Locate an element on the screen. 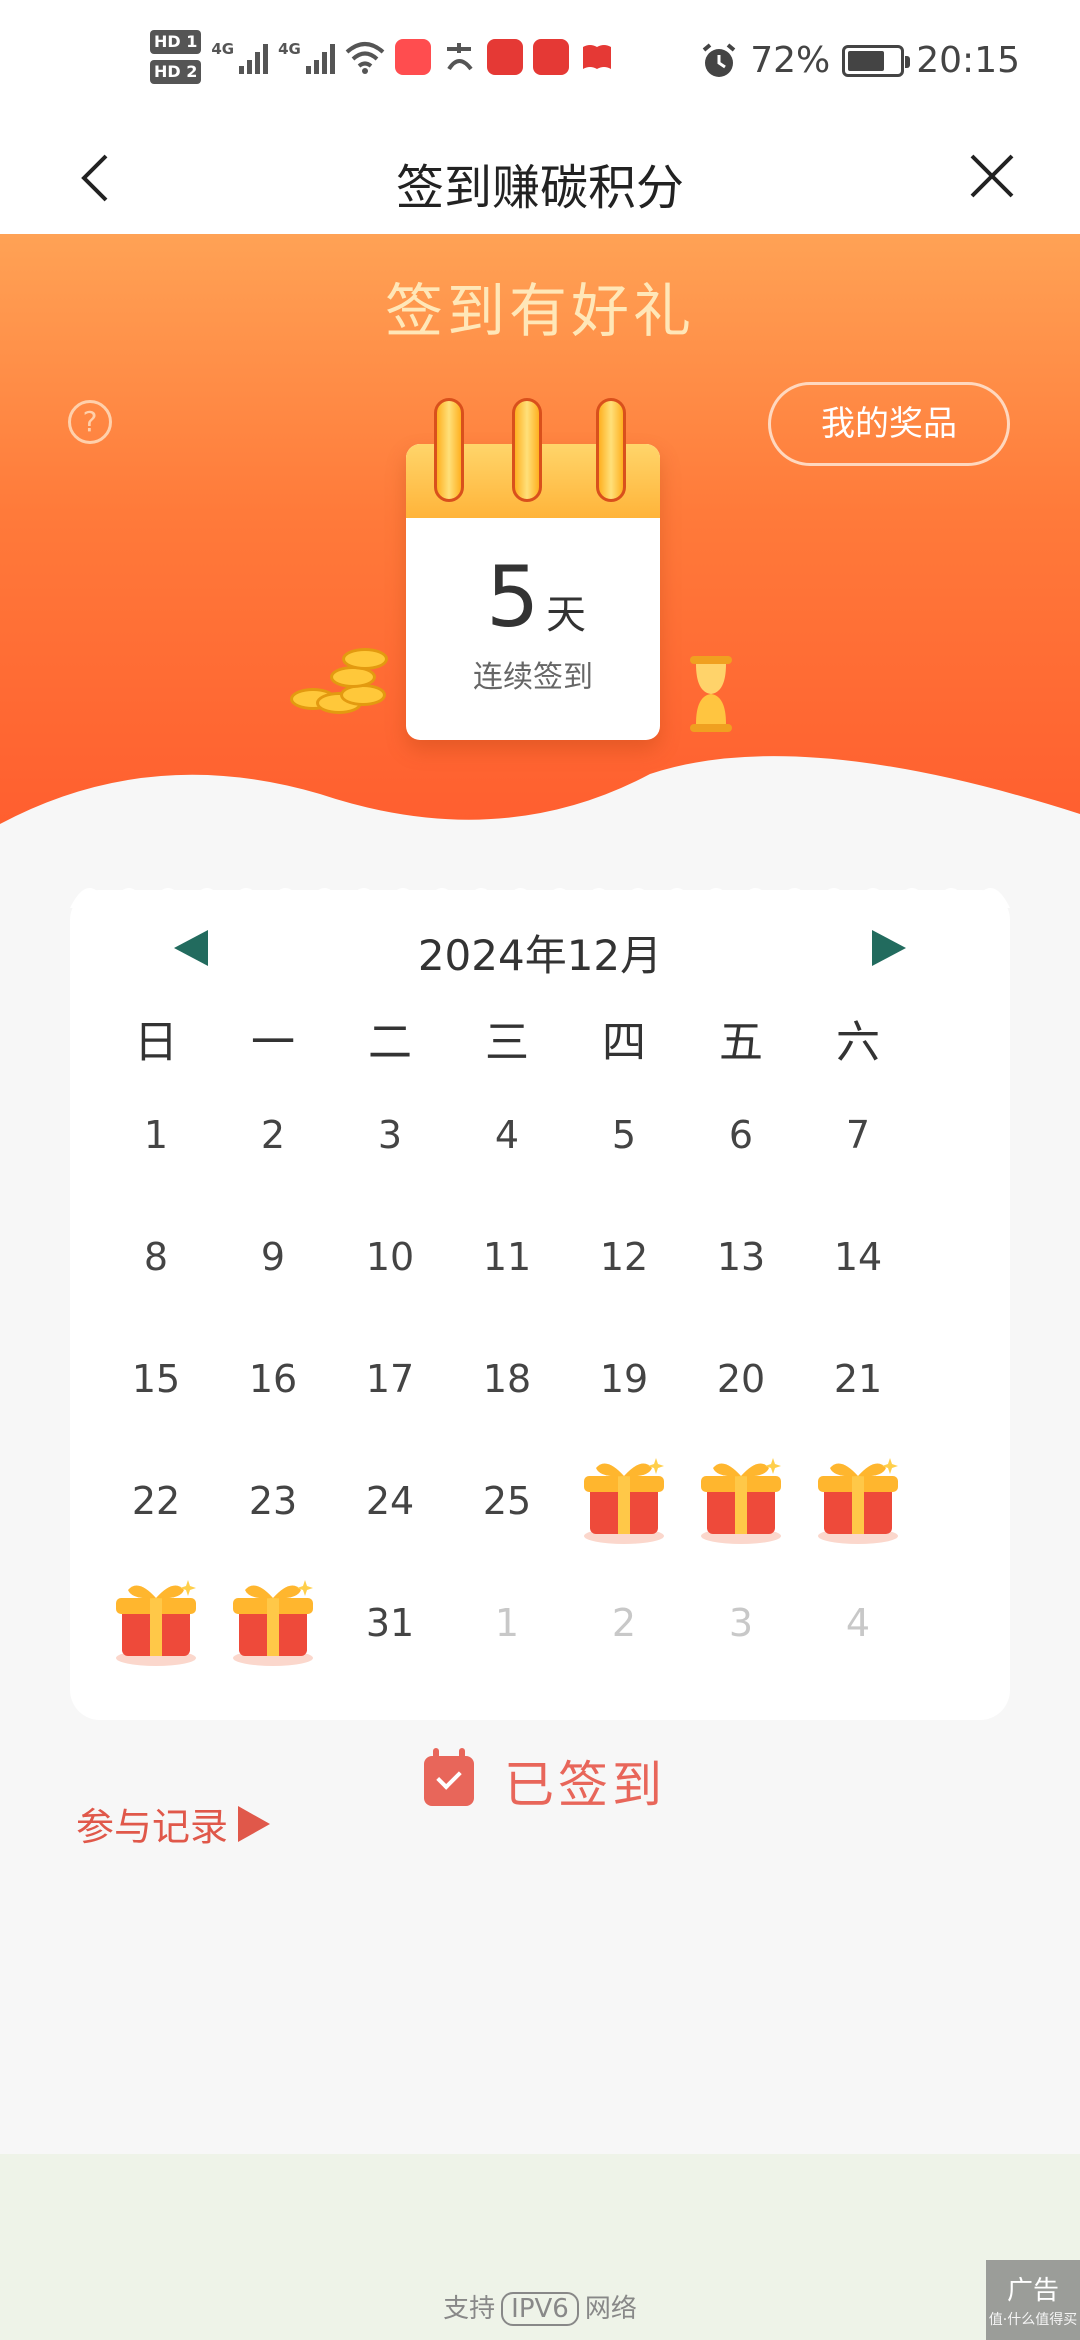 This screenshot has height=2340, width=1080. ipv6-badge: IPV6 is located at coordinates (540, 2309).